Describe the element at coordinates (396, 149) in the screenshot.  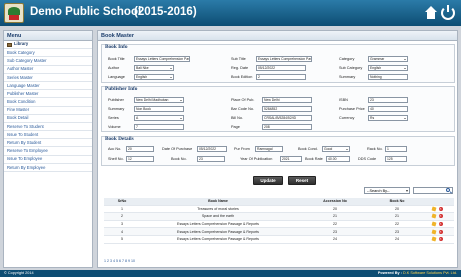
I see `rack-no-input: 1` at that location.